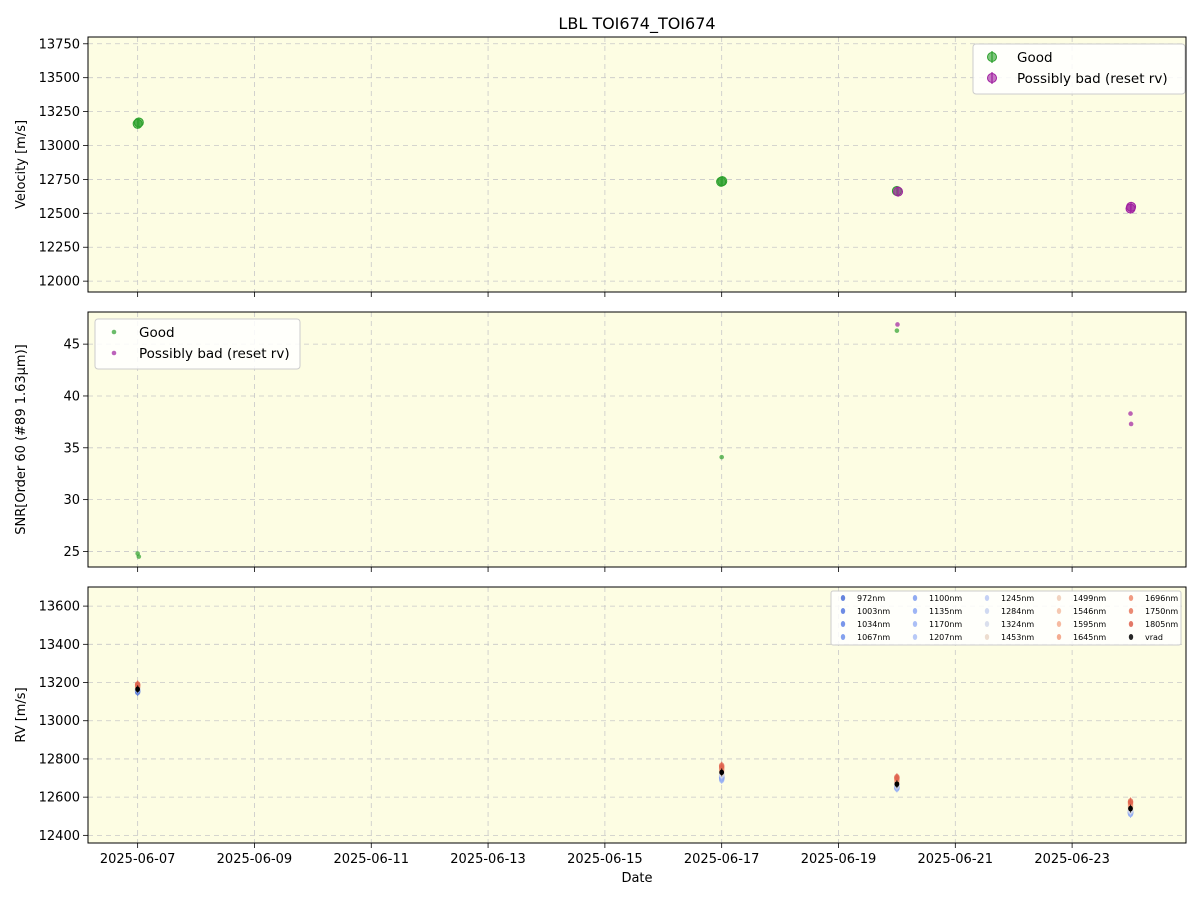 This screenshot has height=900, width=1200. I want to click on legend-label: 1645nm, so click(1089, 637).